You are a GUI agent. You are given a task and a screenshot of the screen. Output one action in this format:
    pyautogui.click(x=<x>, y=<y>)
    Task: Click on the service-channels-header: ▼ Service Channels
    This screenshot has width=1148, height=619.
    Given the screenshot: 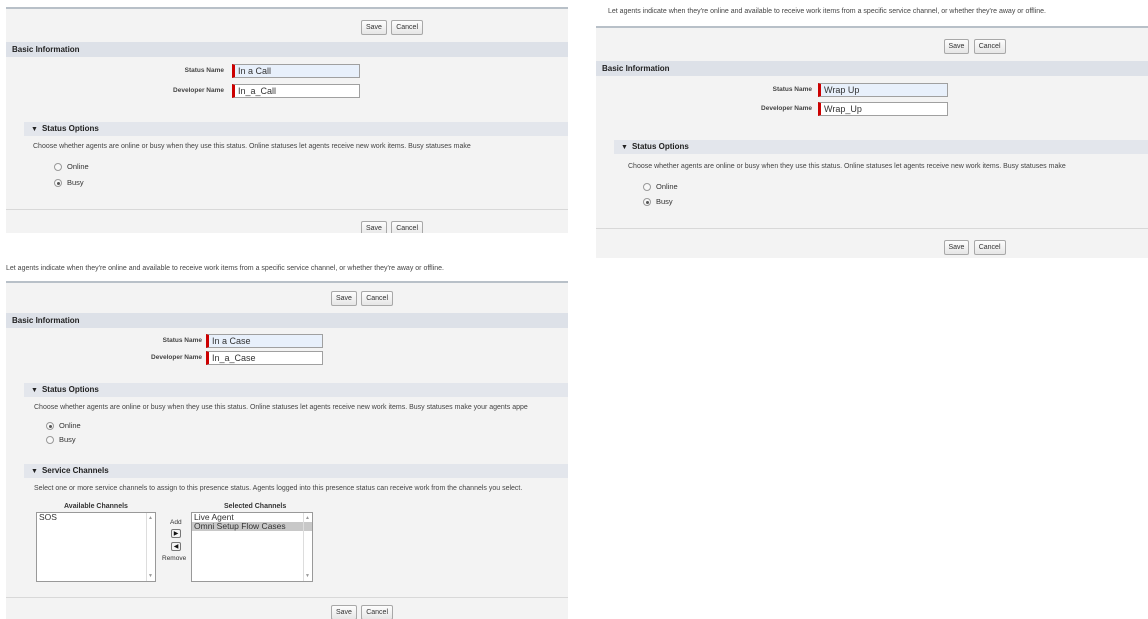 What is the action you would take?
    pyautogui.click(x=296, y=471)
    